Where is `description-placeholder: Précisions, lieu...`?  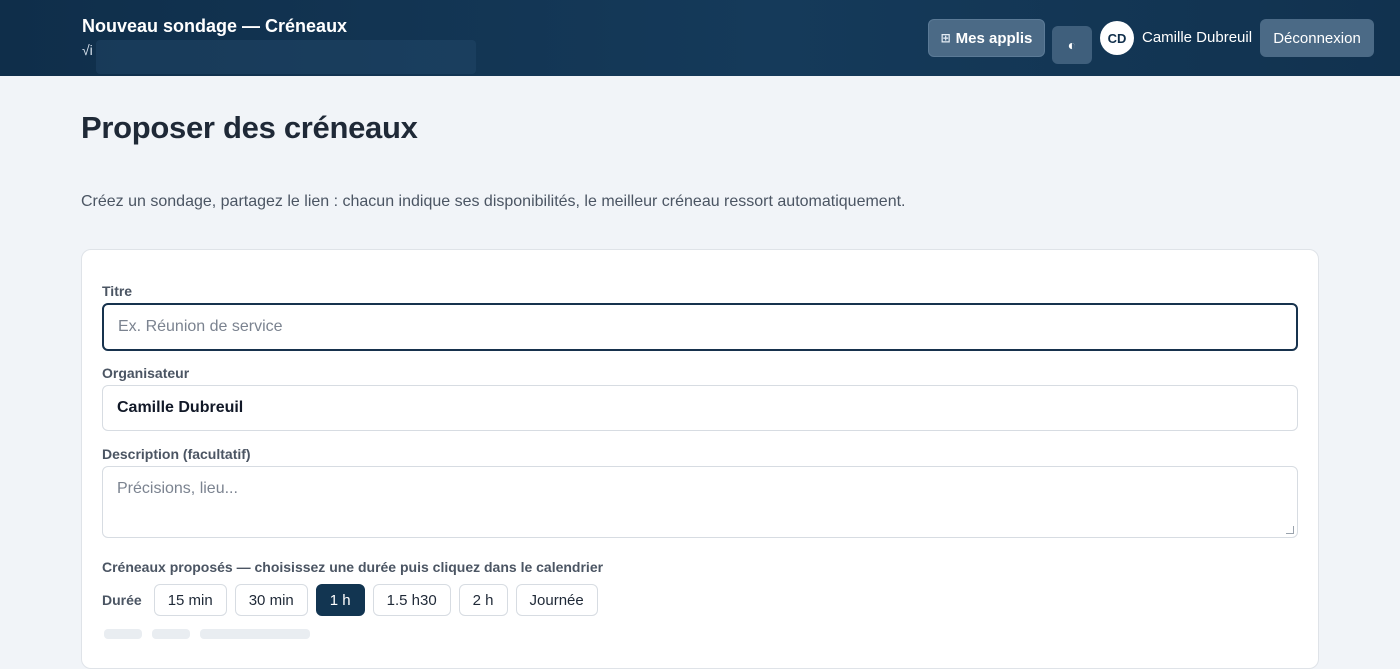
description-placeholder: Précisions, lieu... is located at coordinates (177, 488).